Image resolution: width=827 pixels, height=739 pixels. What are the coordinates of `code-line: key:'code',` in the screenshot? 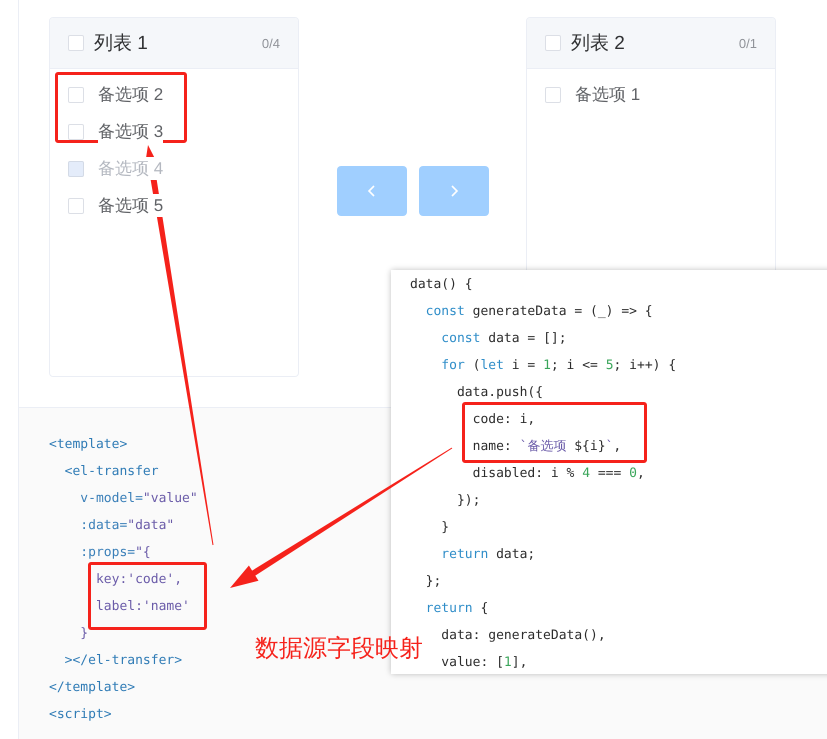 It's located at (138, 580).